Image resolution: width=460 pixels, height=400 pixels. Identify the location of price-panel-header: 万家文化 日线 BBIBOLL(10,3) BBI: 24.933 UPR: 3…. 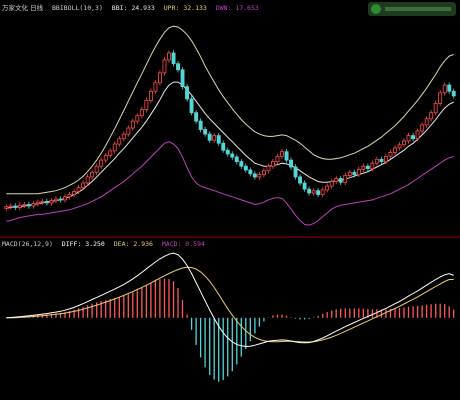
(133, 8).